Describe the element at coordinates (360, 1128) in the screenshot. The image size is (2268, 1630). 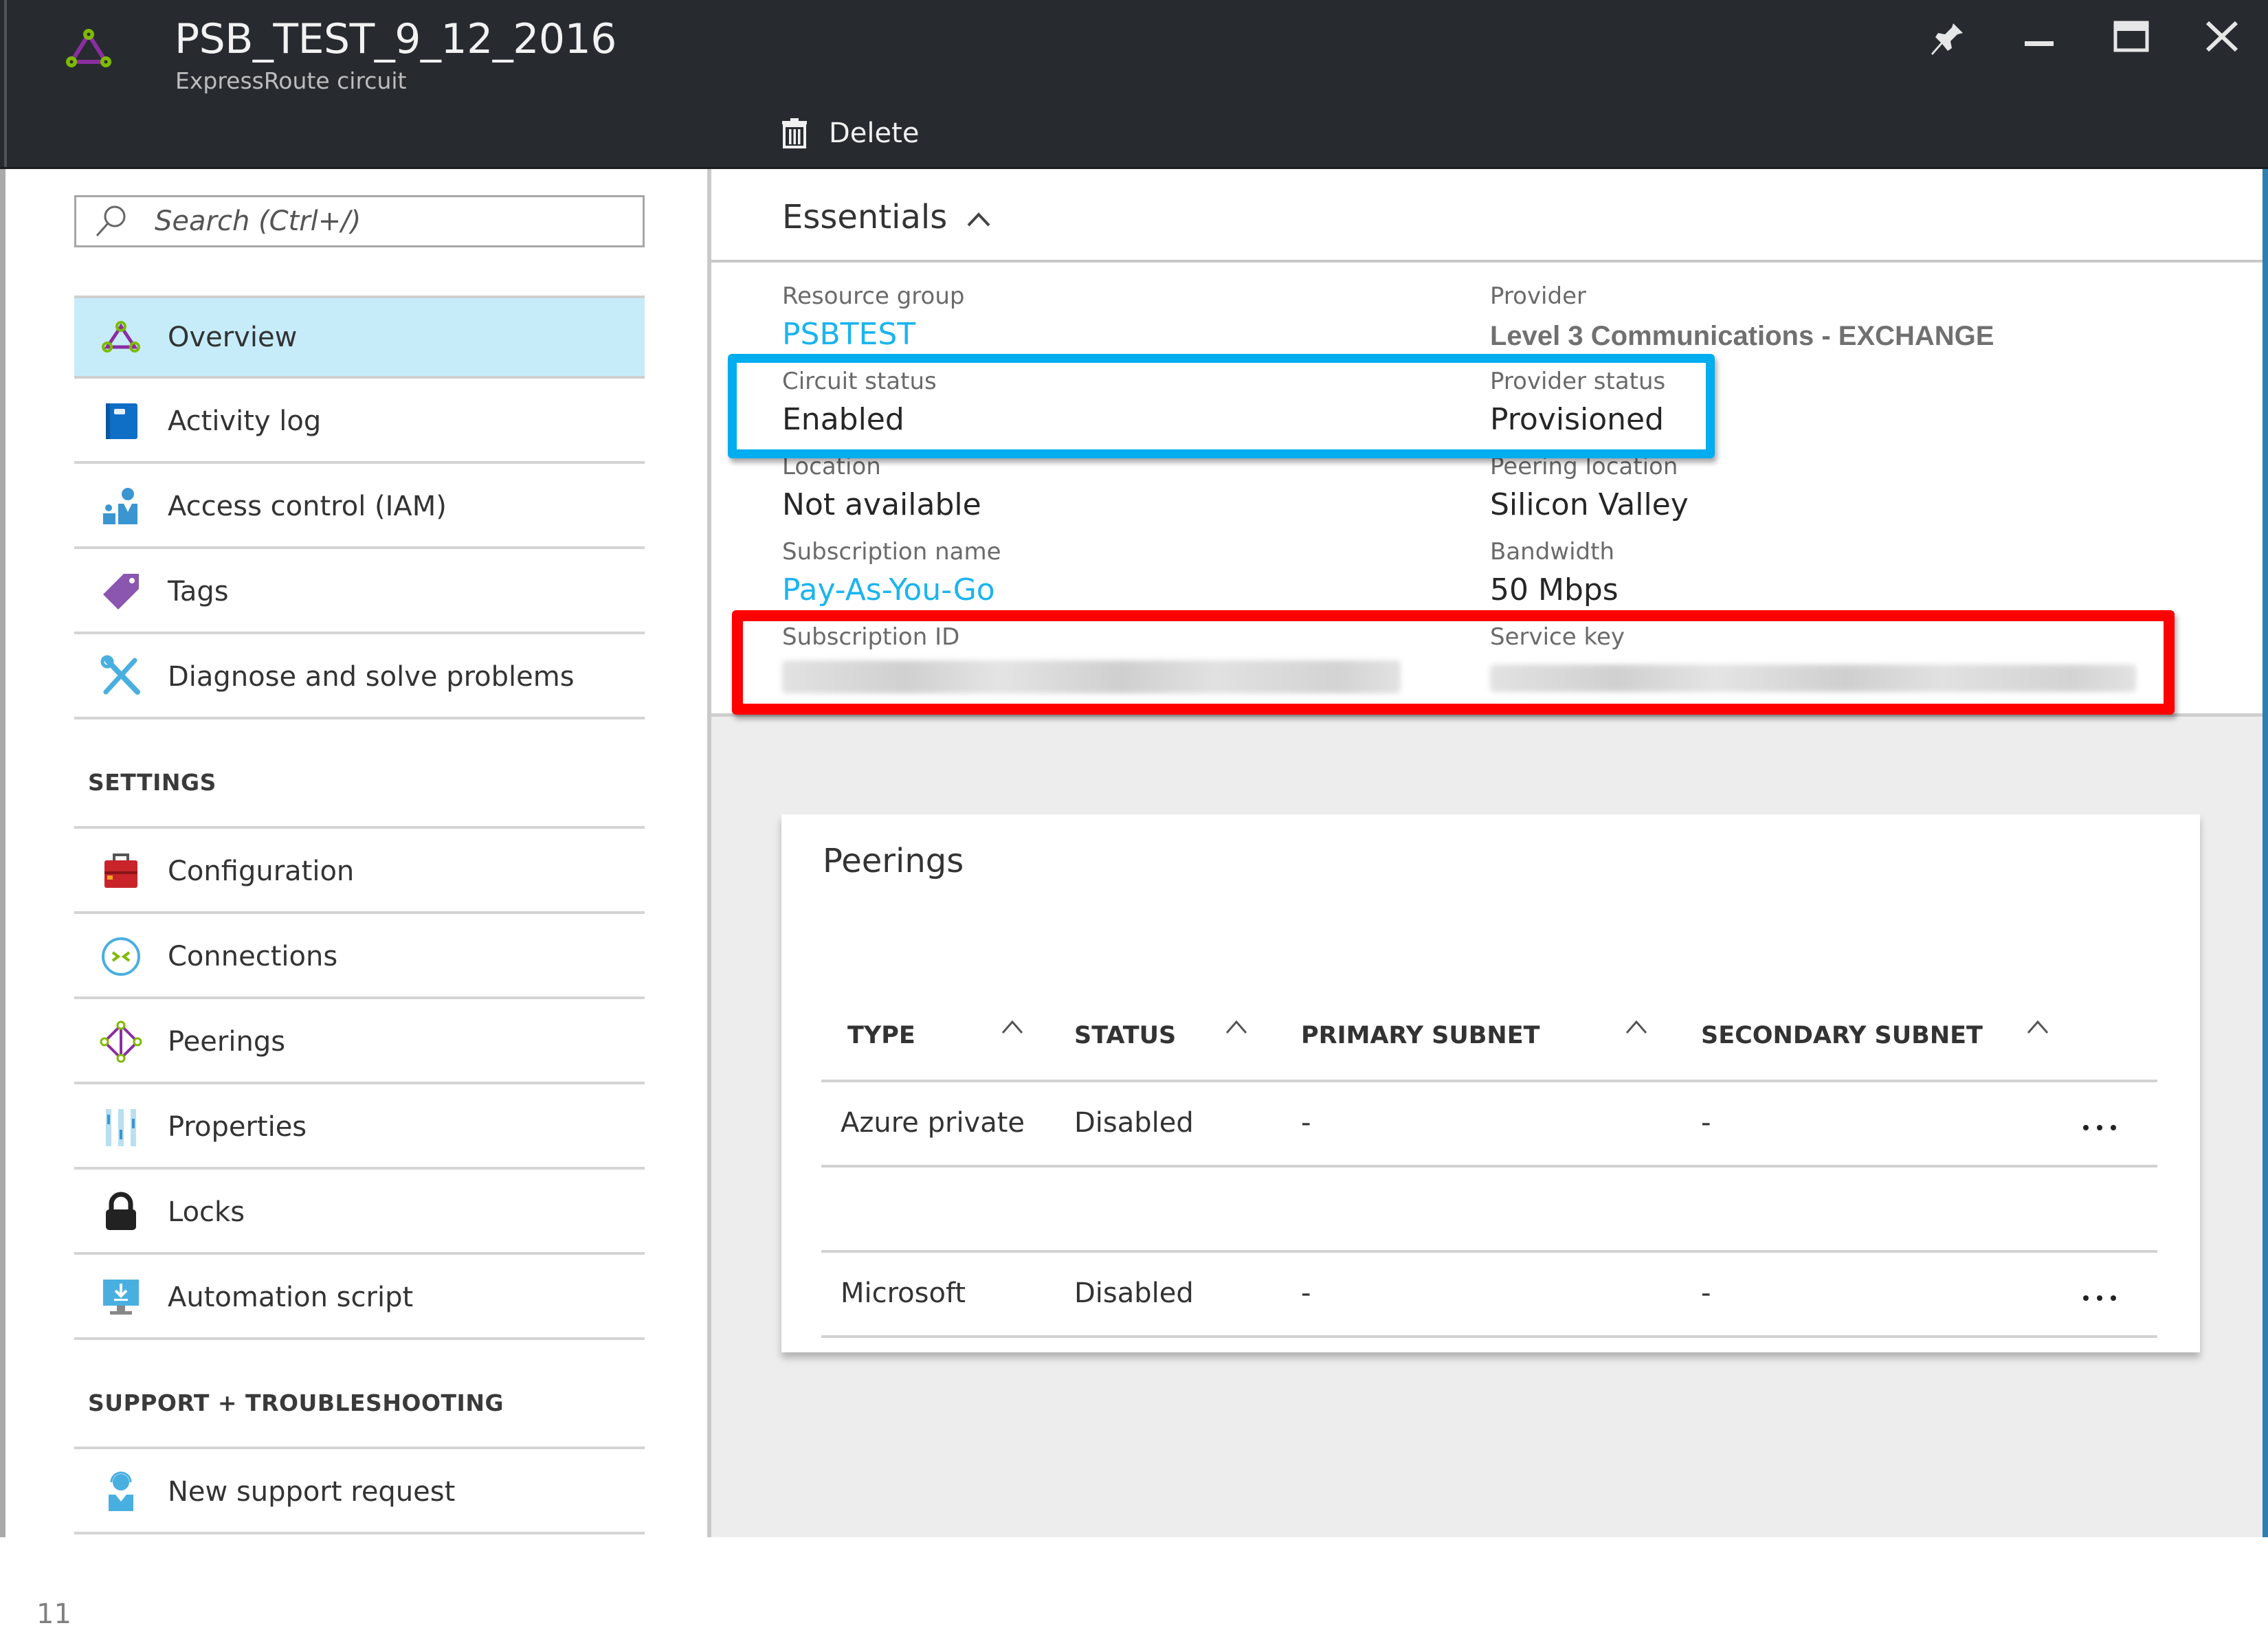
I see `menu-item-properties: Properties` at that location.